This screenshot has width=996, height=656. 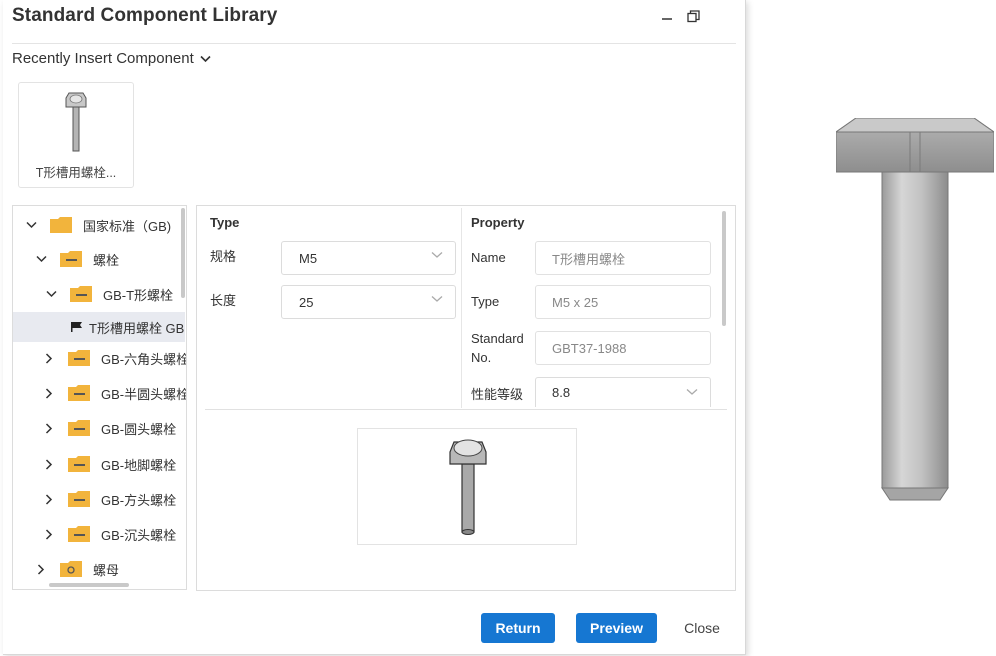 I want to click on length-select-value: 25, so click(x=306, y=302).